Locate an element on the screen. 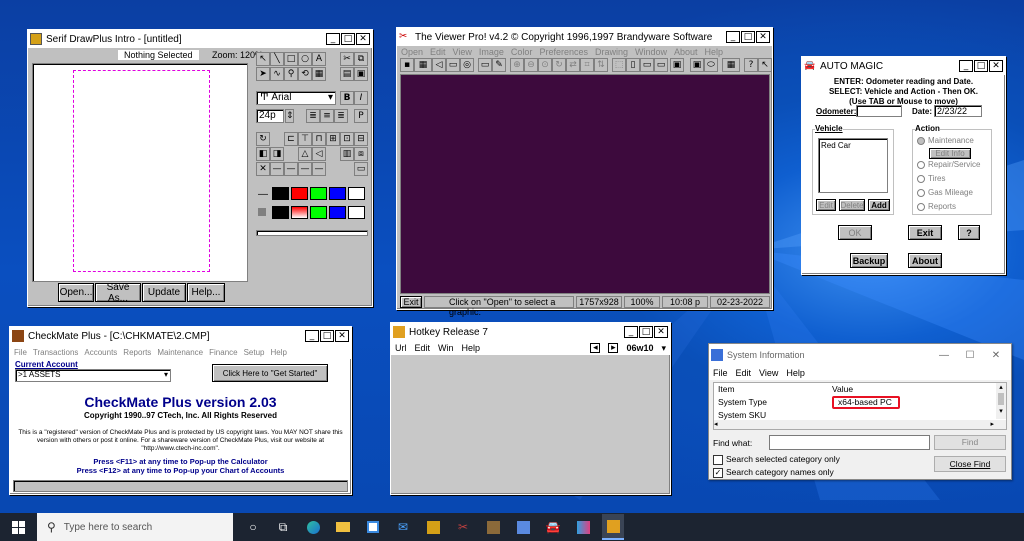 The height and width of the screenshot is (541, 1024). get-started-button: Click Here to "Get Started" is located at coordinates (270, 373).